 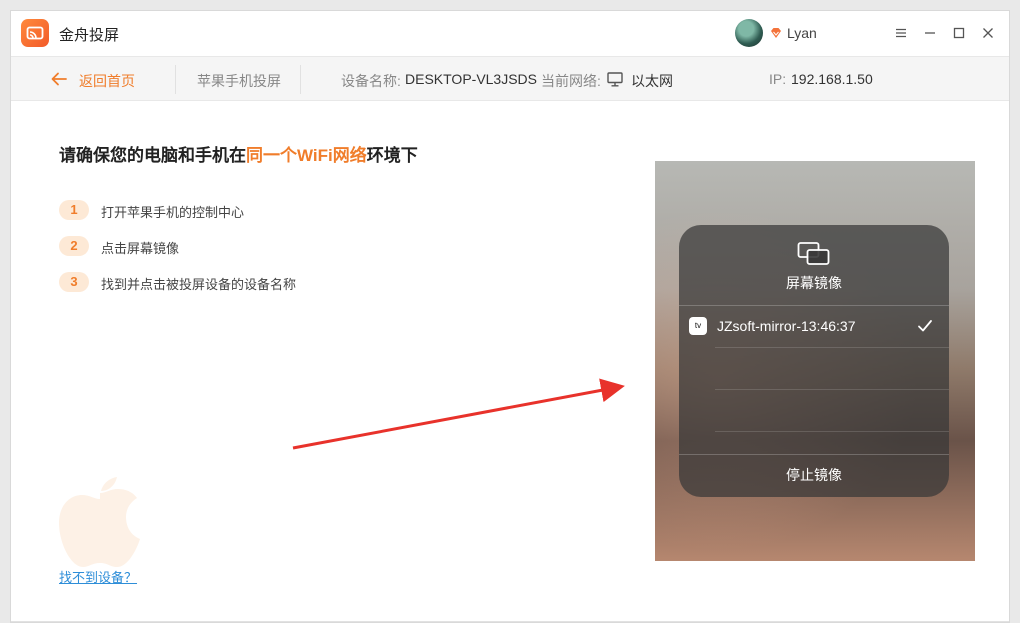 I want to click on device-name: JZsoft-mirror-13:46:37, so click(x=786, y=326).